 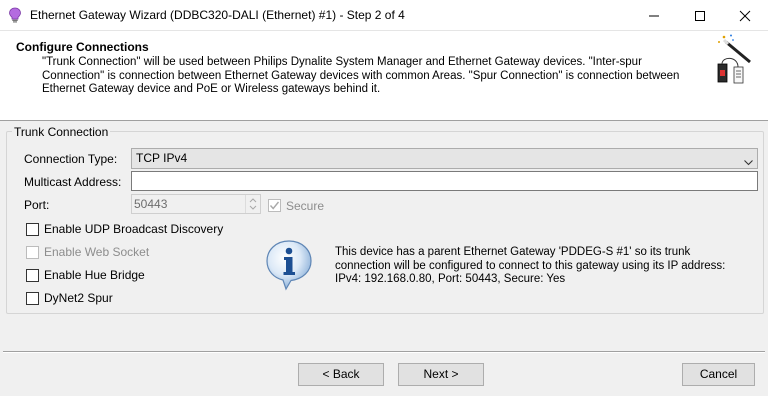 What do you see at coordinates (384, 352) in the screenshot?
I see `footer-divider` at bounding box center [384, 352].